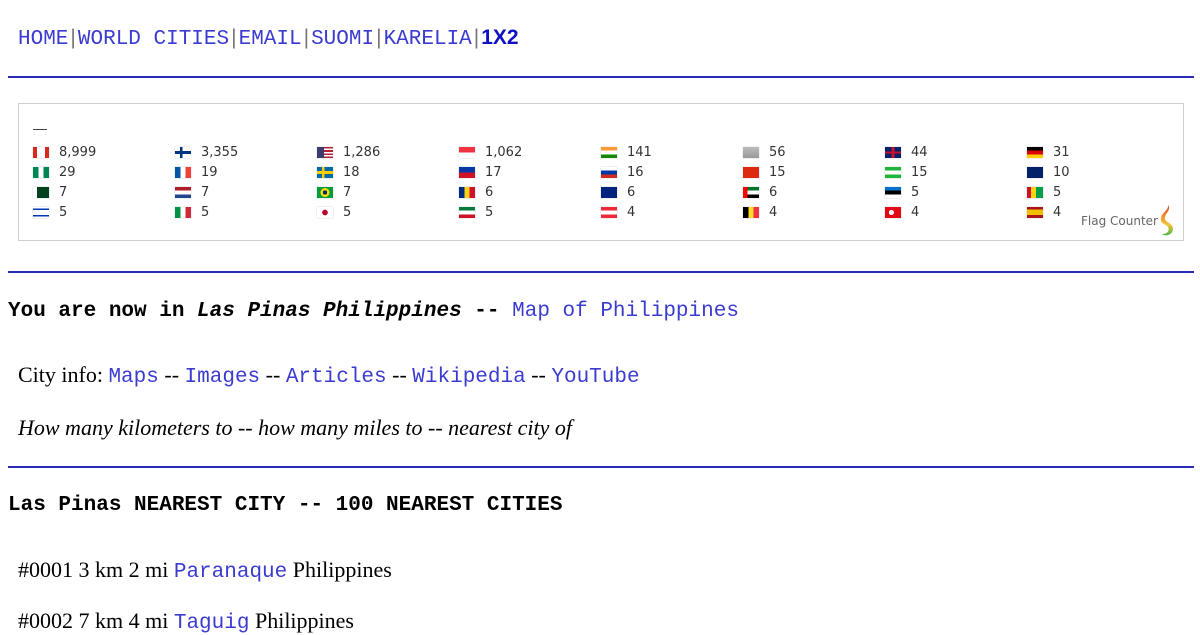 The image size is (1200, 635). Describe the element at coordinates (223, 377) in the screenshot. I see `images-link: Images` at that location.